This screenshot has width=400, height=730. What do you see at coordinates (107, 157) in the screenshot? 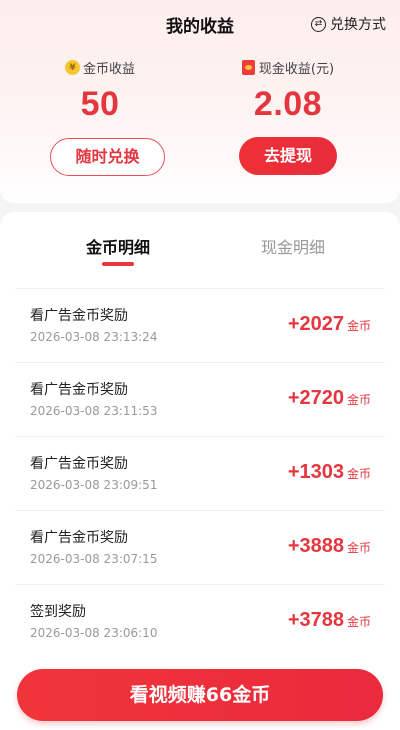
I see `exchange-anytime-button: 随时兑换` at bounding box center [107, 157].